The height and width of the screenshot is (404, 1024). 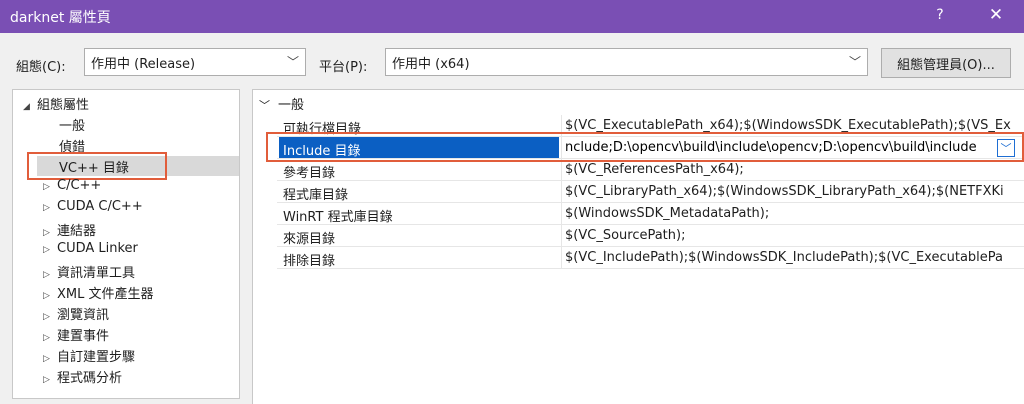 What do you see at coordinates (60, 17) in the screenshot?
I see `window-title: darknet 屬性頁` at bounding box center [60, 17].